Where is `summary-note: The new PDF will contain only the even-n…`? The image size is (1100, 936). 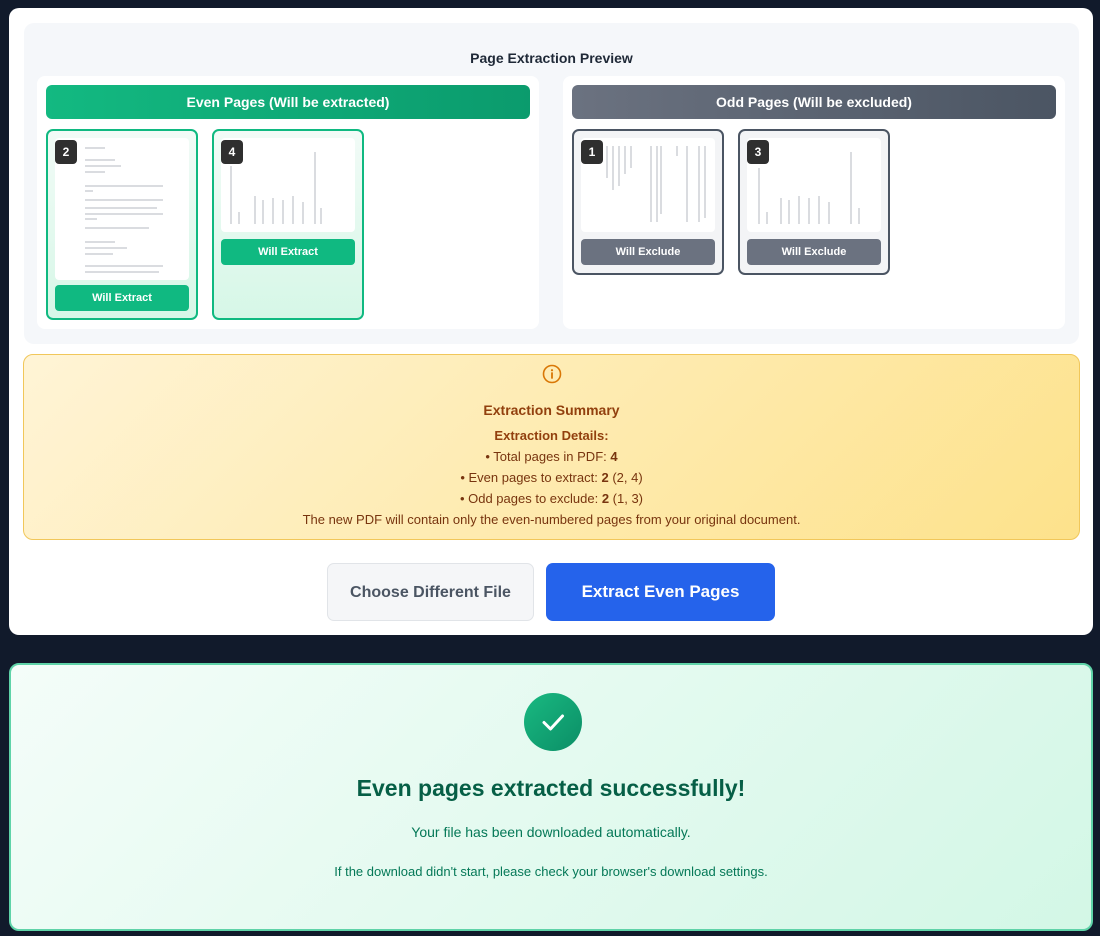
summary-note: The new PDF will contain only the even-n… is located at coordinates (551, 519).